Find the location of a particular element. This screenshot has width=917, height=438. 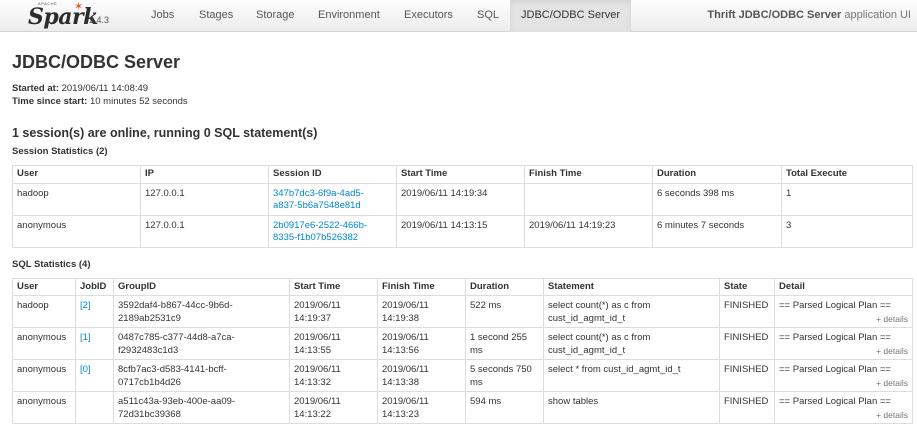

spark-star-icon: ✶ is located at coordinates (79, 7).